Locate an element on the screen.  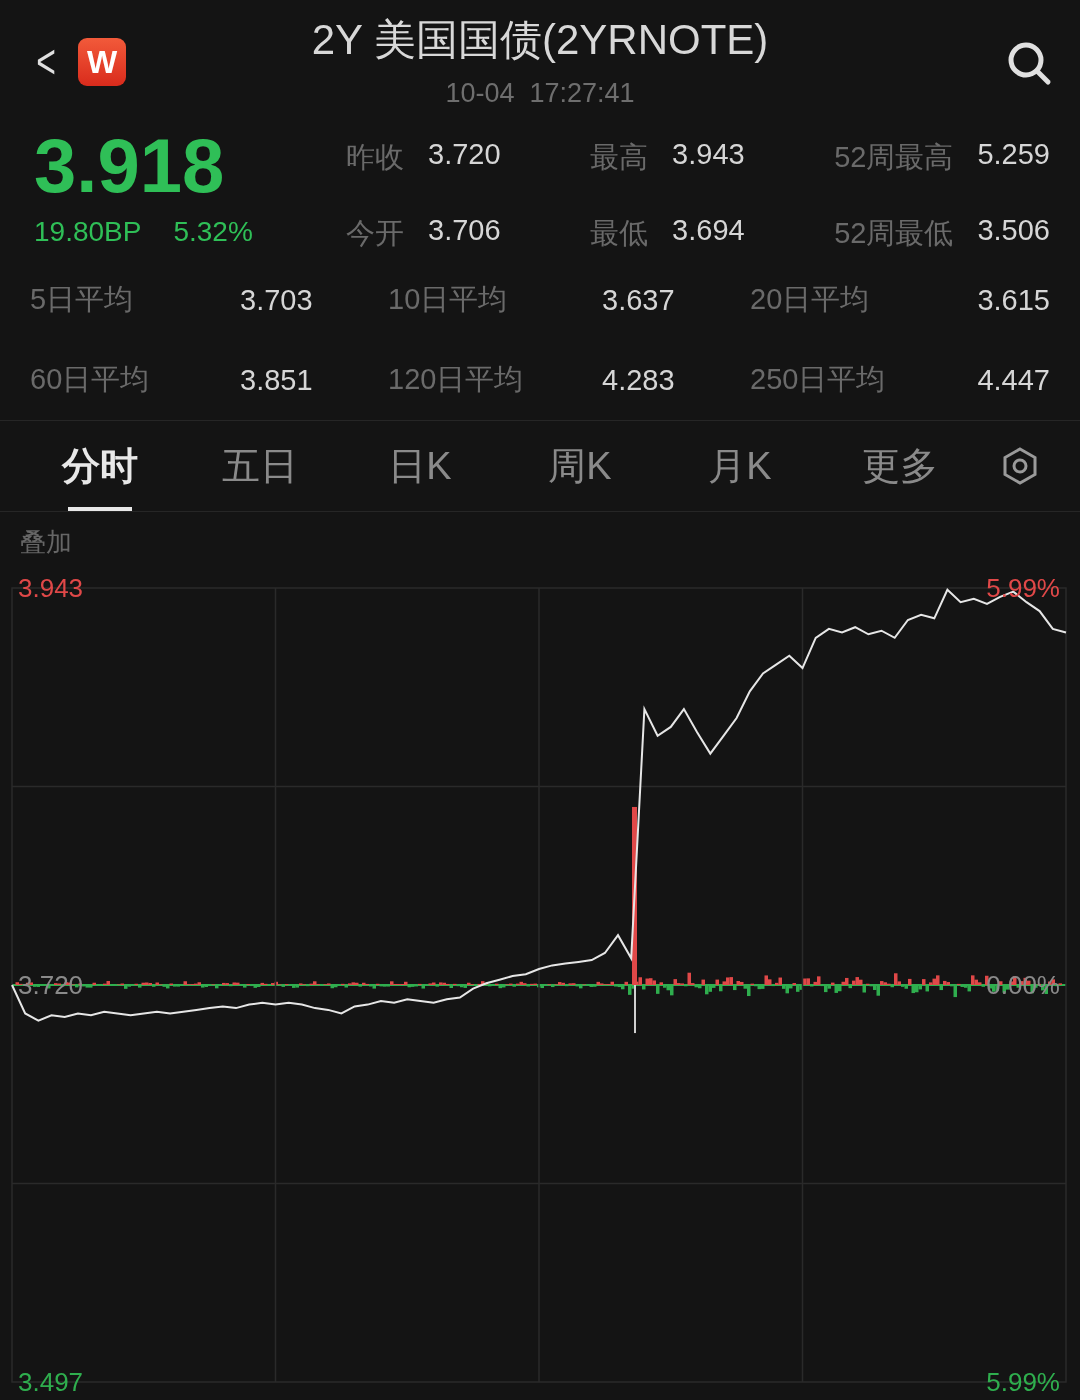
average-label: 60日平均 is located at coordinates (90, 379).